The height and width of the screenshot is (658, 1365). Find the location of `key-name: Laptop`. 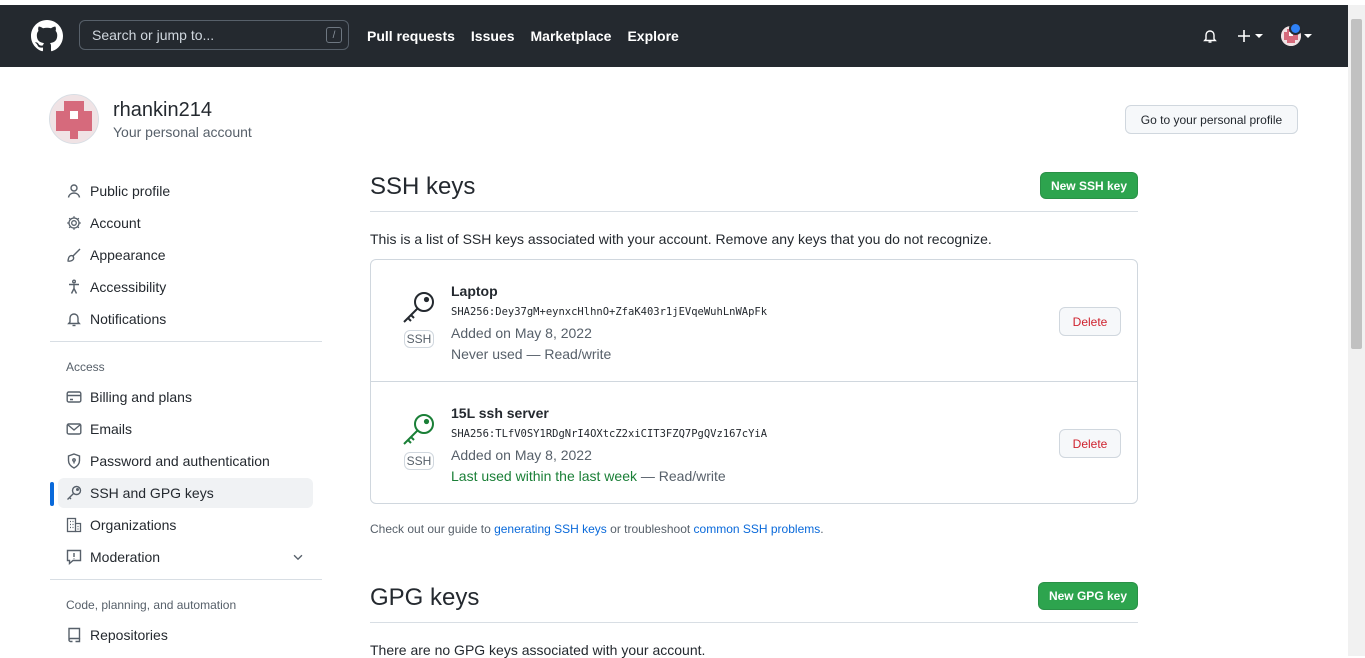

key-name: Laptop is located at coordinates (474, 291).